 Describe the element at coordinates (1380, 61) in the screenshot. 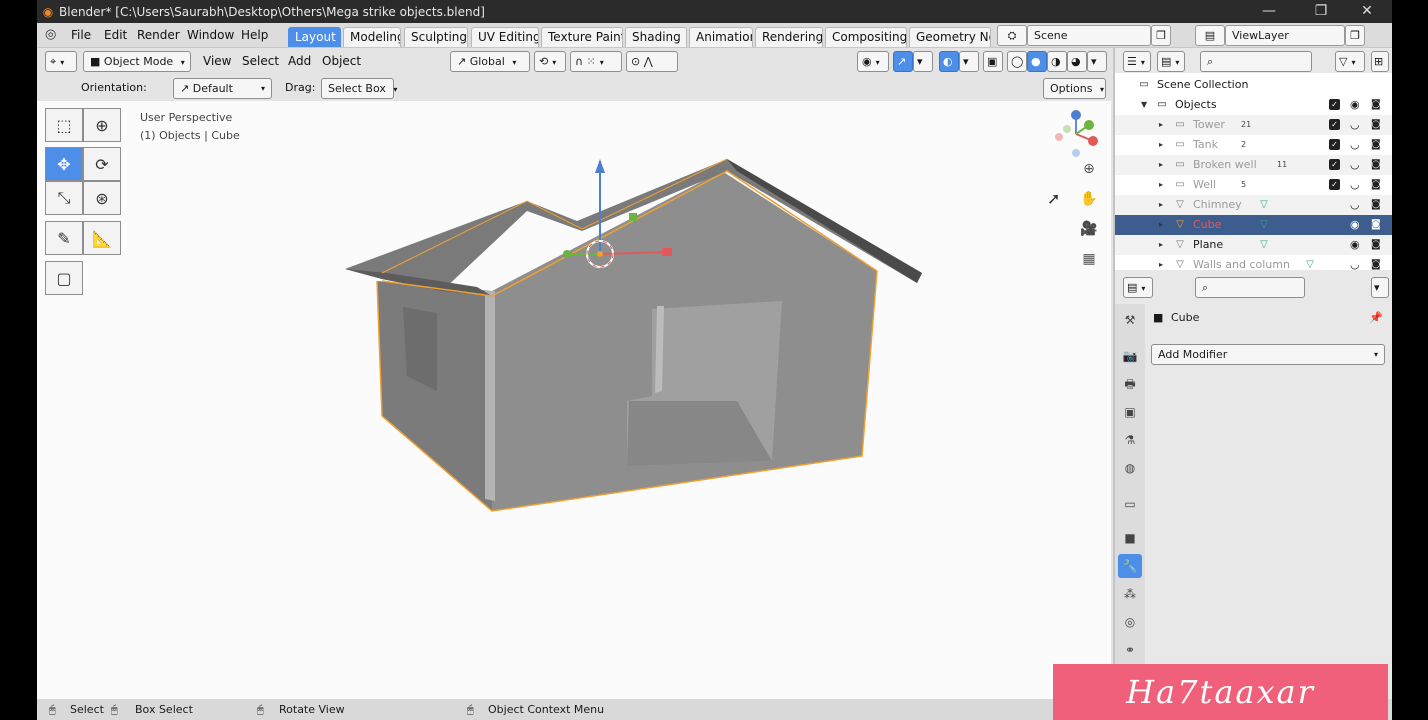

I see `new-collection-button: ⊞` at that location.